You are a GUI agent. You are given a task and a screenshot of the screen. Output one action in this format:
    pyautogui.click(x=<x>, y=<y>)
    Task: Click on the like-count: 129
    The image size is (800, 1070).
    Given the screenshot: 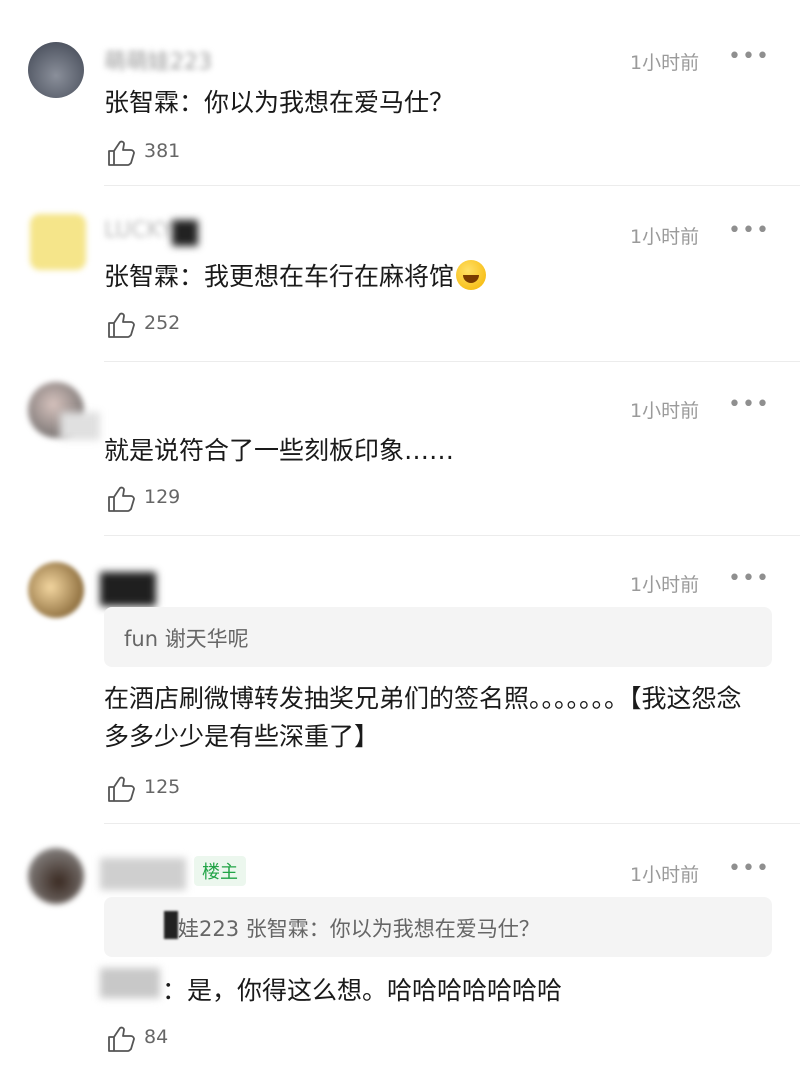 What is the action you would take?
    pyautogui.click(x=162, y=497)
    